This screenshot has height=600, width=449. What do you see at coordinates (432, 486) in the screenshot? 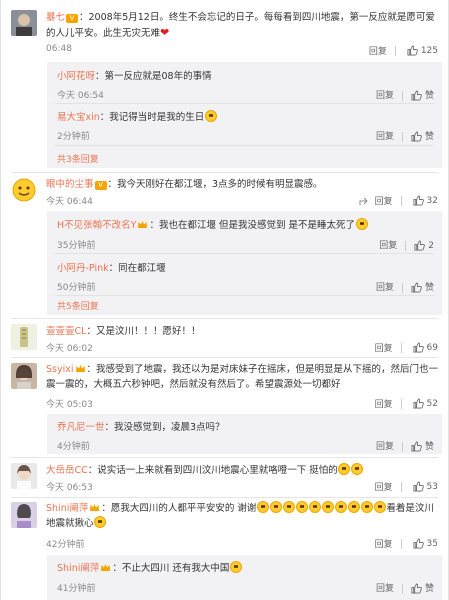
I see `like-count: 53` at bounding box center [432, 486].